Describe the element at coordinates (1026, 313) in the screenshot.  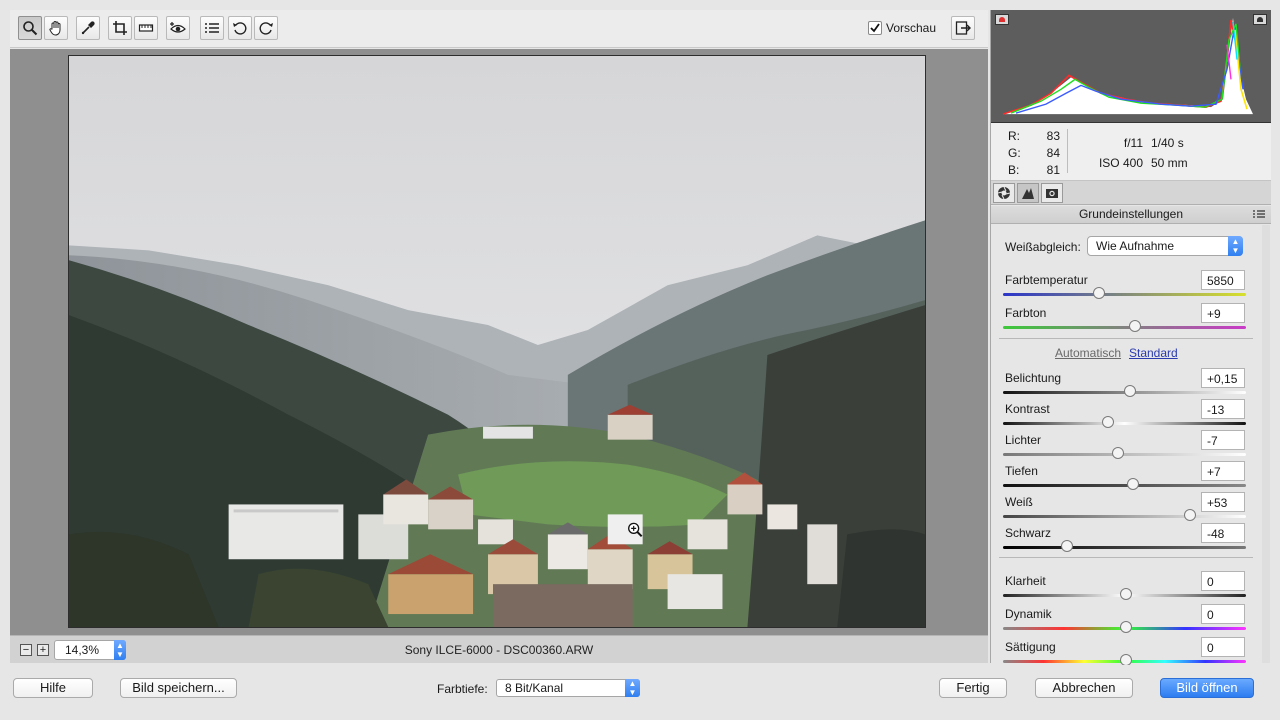
I see `slider-label: Farbton` at that location.